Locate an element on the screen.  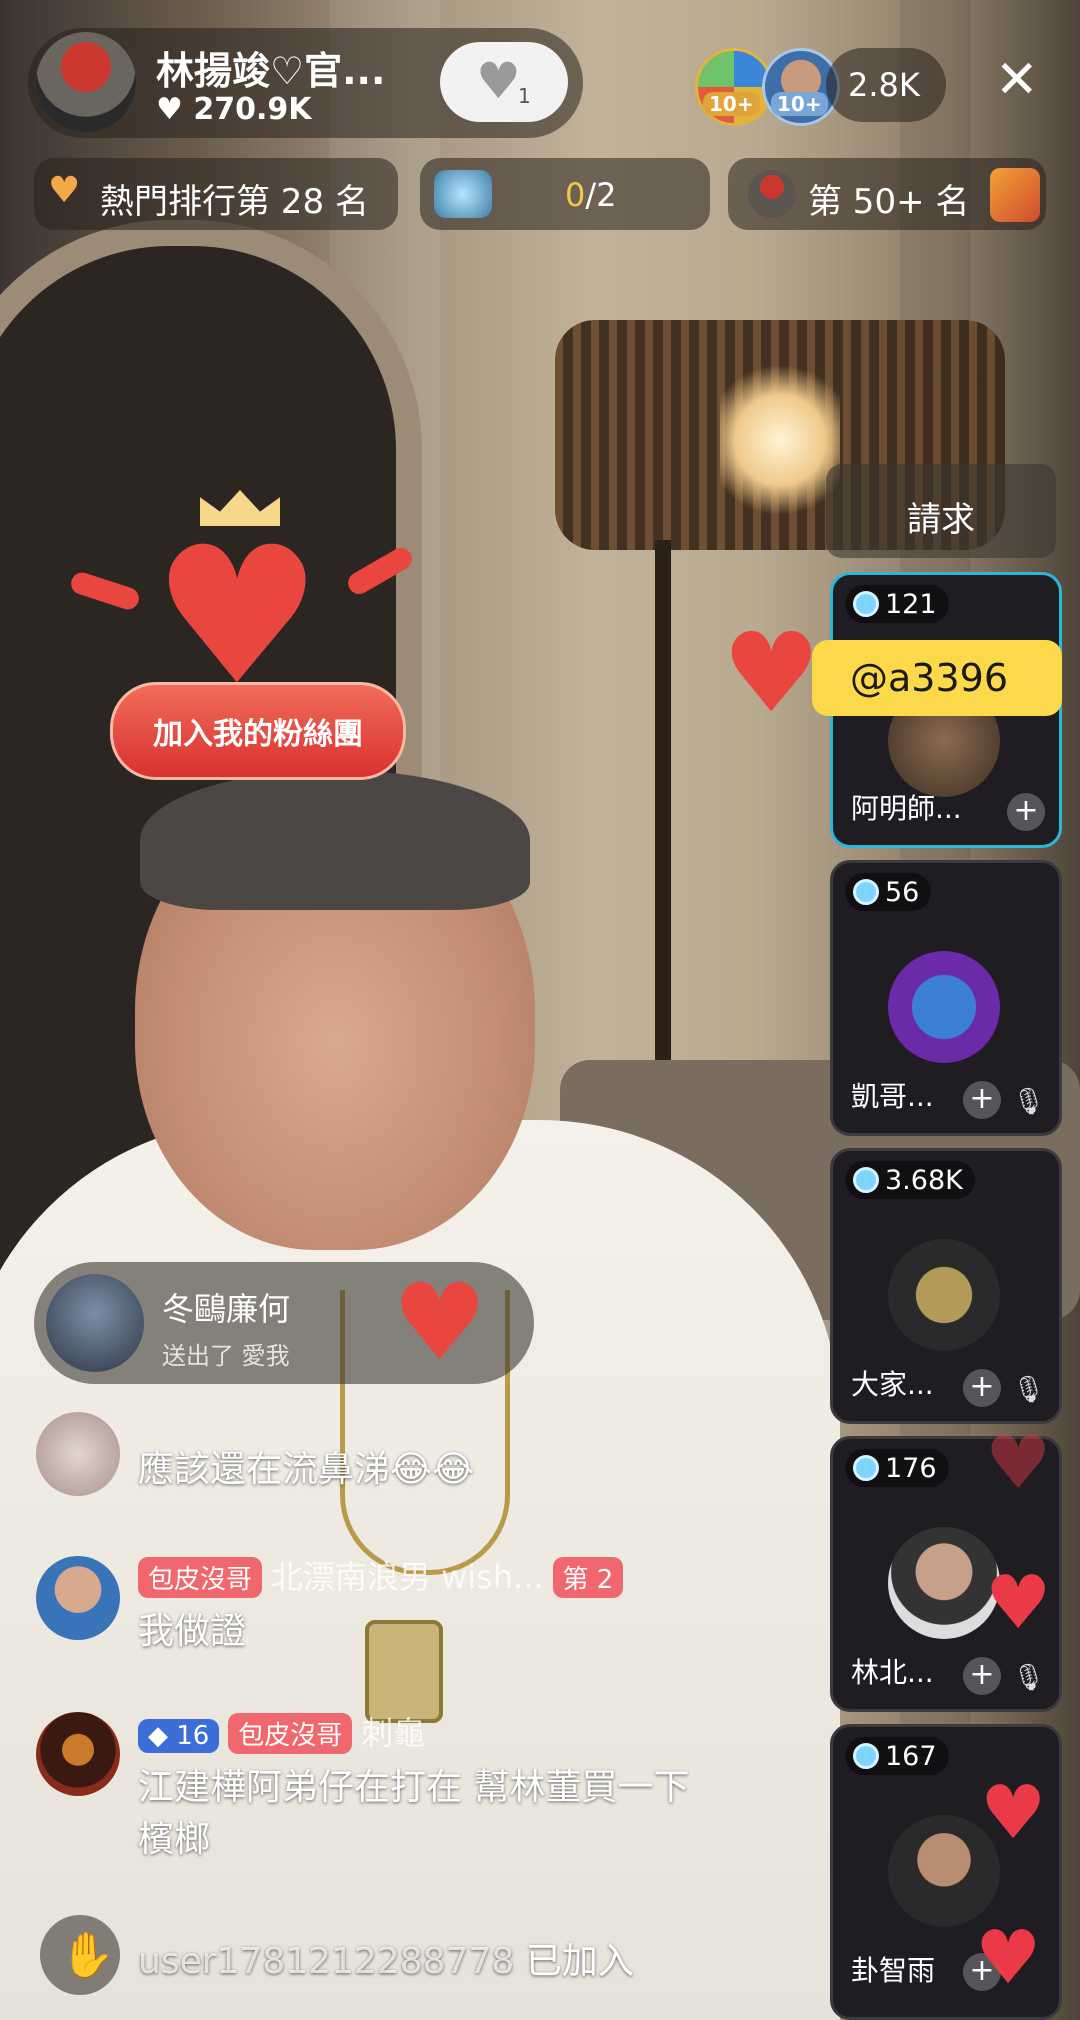
gift-sender-name: 冬鷗廉何 is located at coordinates (226, 1309).